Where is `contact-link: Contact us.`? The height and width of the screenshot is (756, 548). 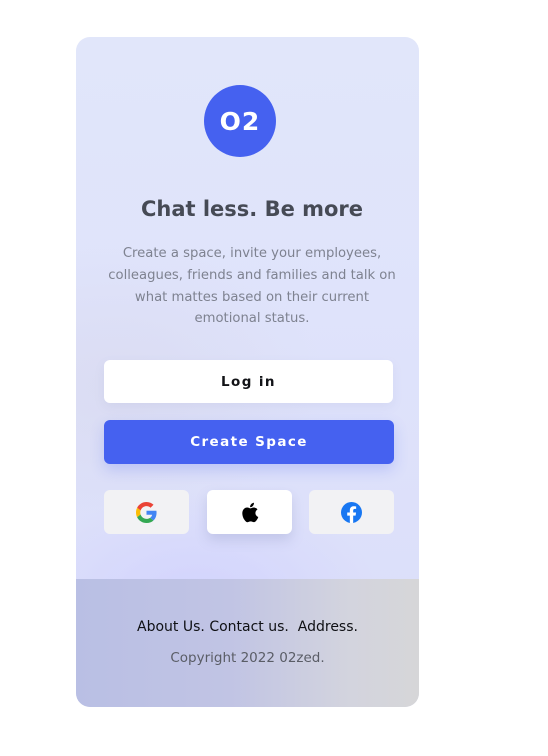
contact-link: Contact us. is located at coordinates (249, 627).